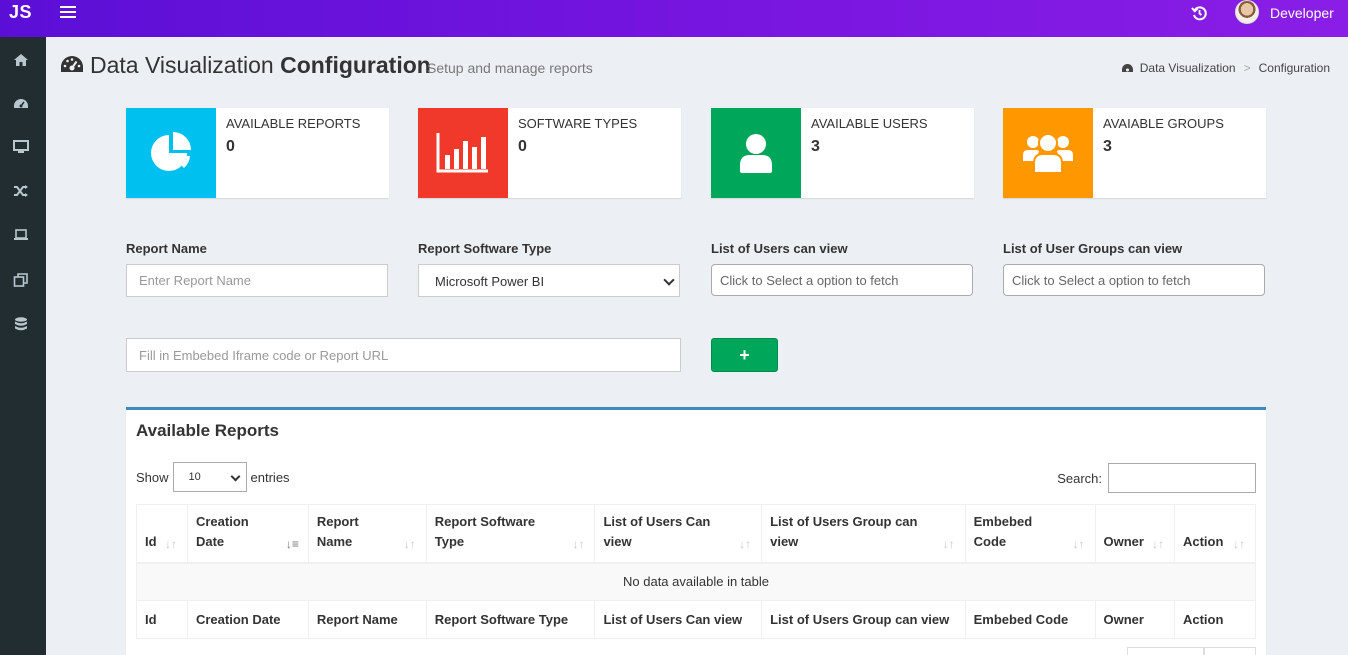  What do you see at coordinates (510, 534) in the screenshot?
I see `column-header-software-type: Report Software Type ↓↑` at bounding box center [510, 534].